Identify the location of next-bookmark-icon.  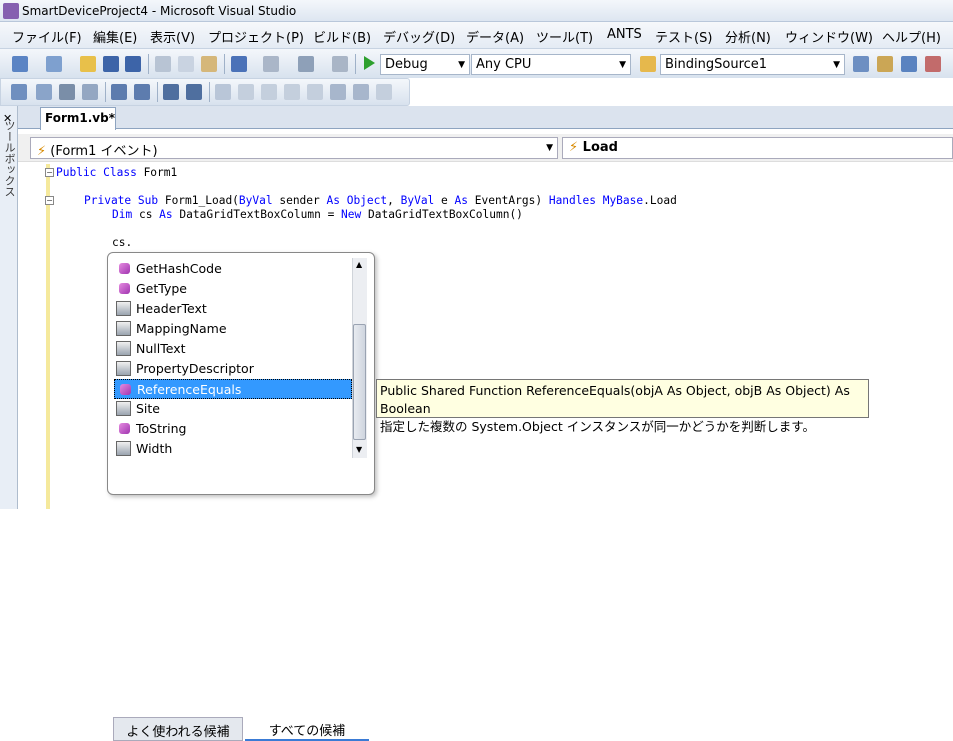
(269, 92).